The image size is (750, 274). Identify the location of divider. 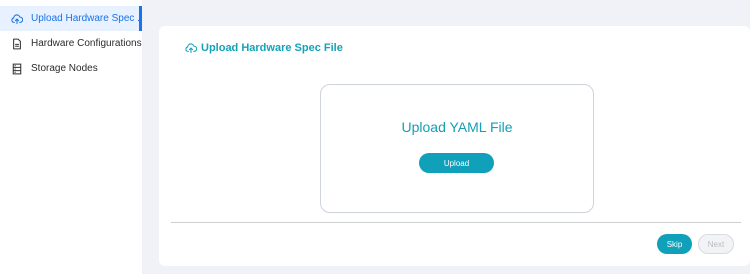
(456, 222).